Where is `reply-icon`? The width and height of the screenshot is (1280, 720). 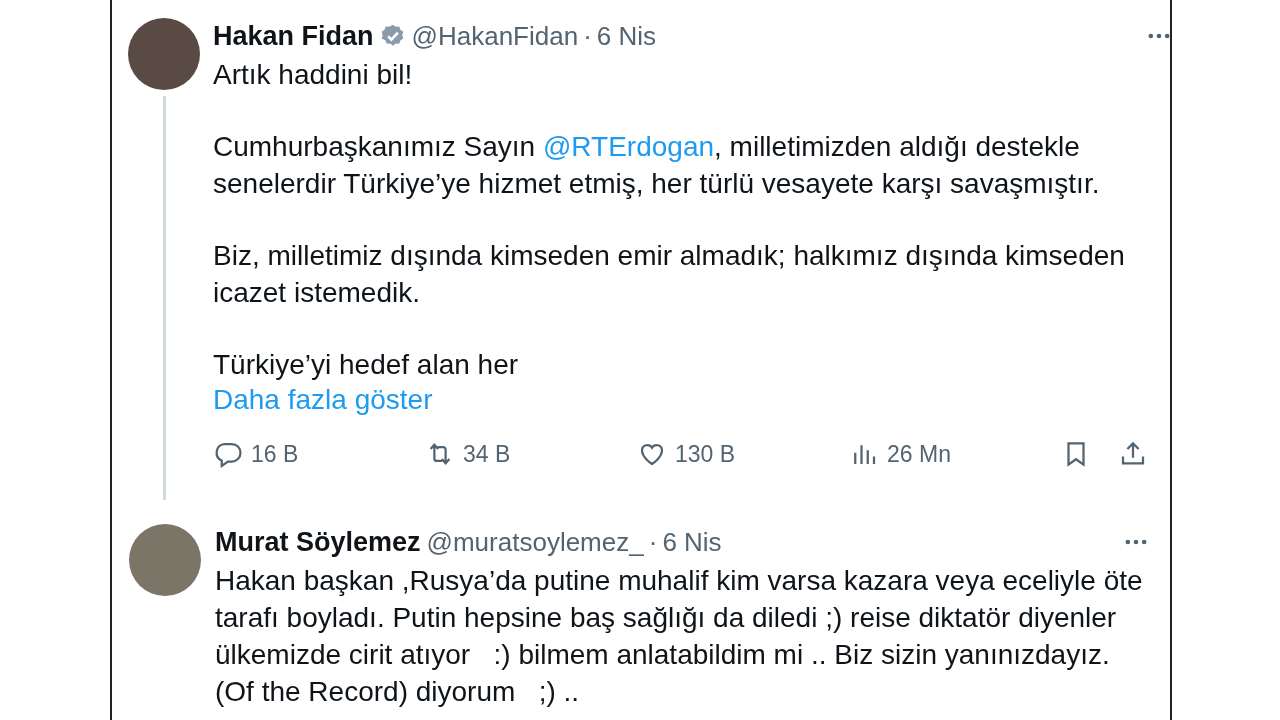 reply-icon is located at coordinates (228, 454).